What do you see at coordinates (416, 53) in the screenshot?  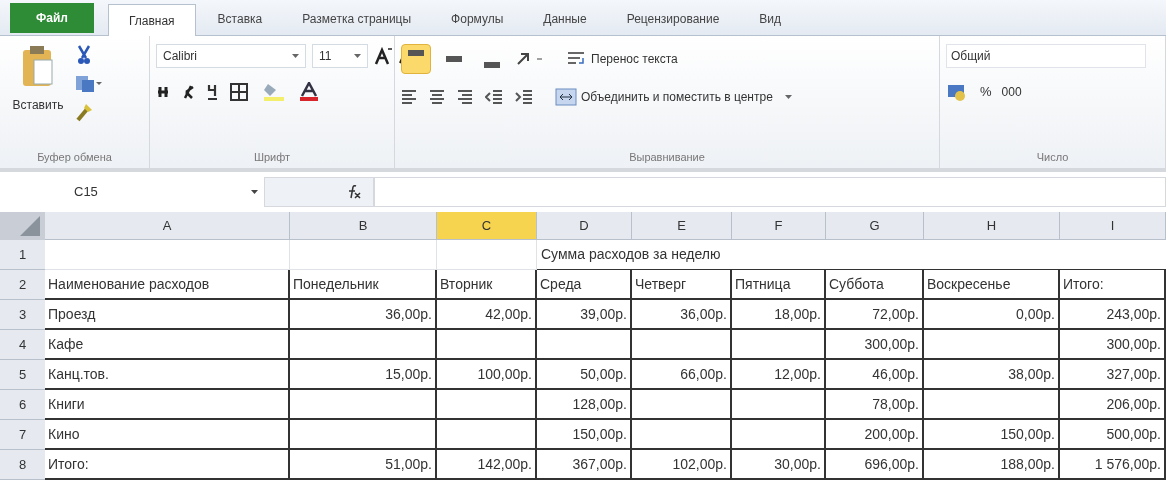 I see `align-top-icon` at bounding box center [416, 53].